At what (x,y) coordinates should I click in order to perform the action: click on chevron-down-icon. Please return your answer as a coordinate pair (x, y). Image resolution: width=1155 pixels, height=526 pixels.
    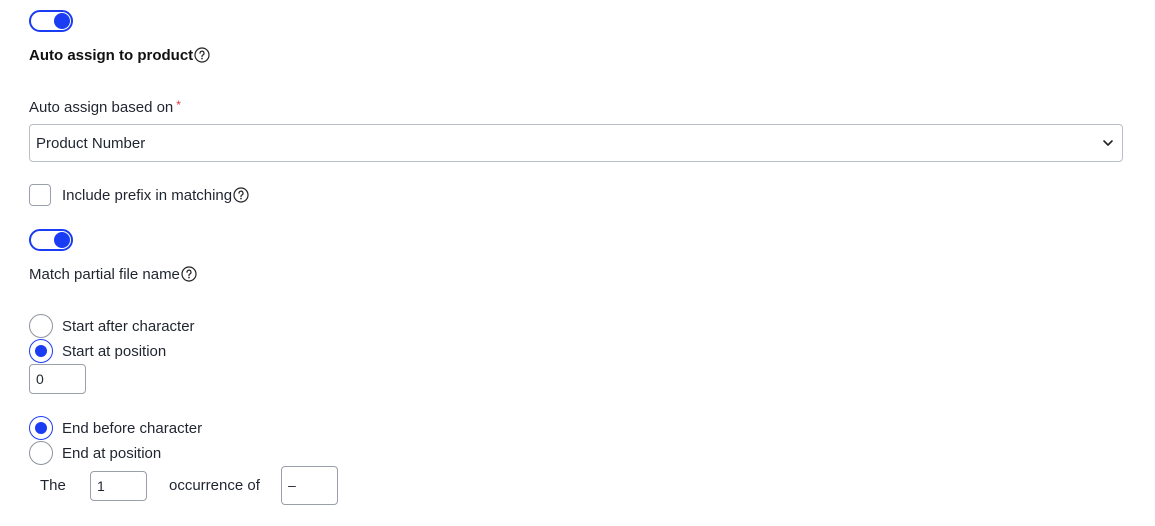
    Looking at the image, I should click on (1108, 143).